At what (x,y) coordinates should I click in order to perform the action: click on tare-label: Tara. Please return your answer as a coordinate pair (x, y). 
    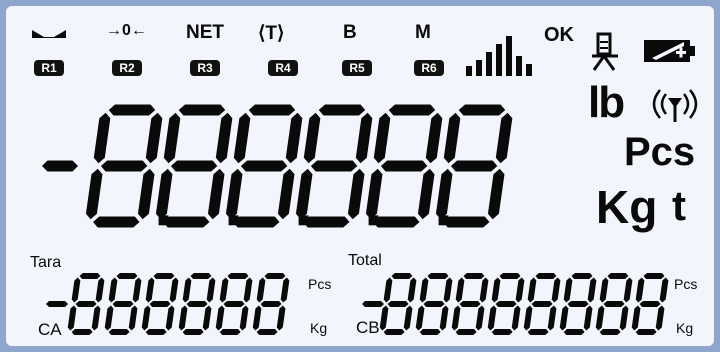
    Looking at the image, I should click on (46, 262).